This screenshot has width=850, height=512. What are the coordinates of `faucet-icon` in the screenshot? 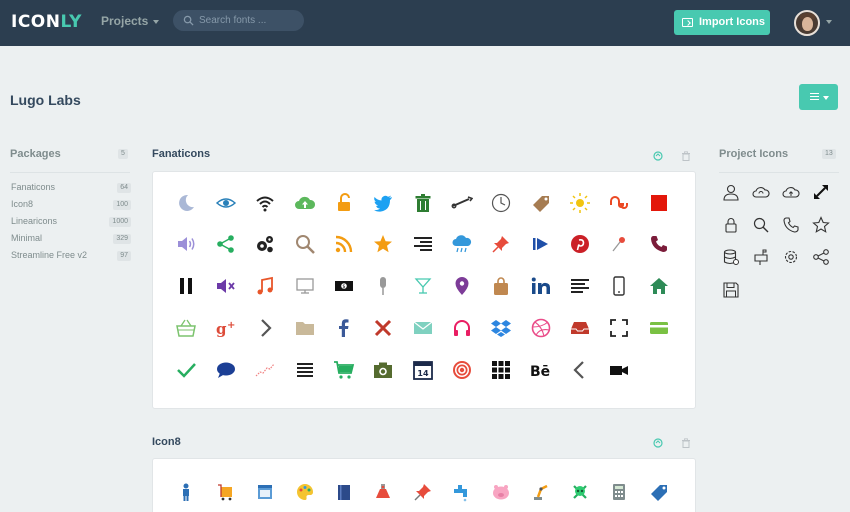 It's located at (462, 492).